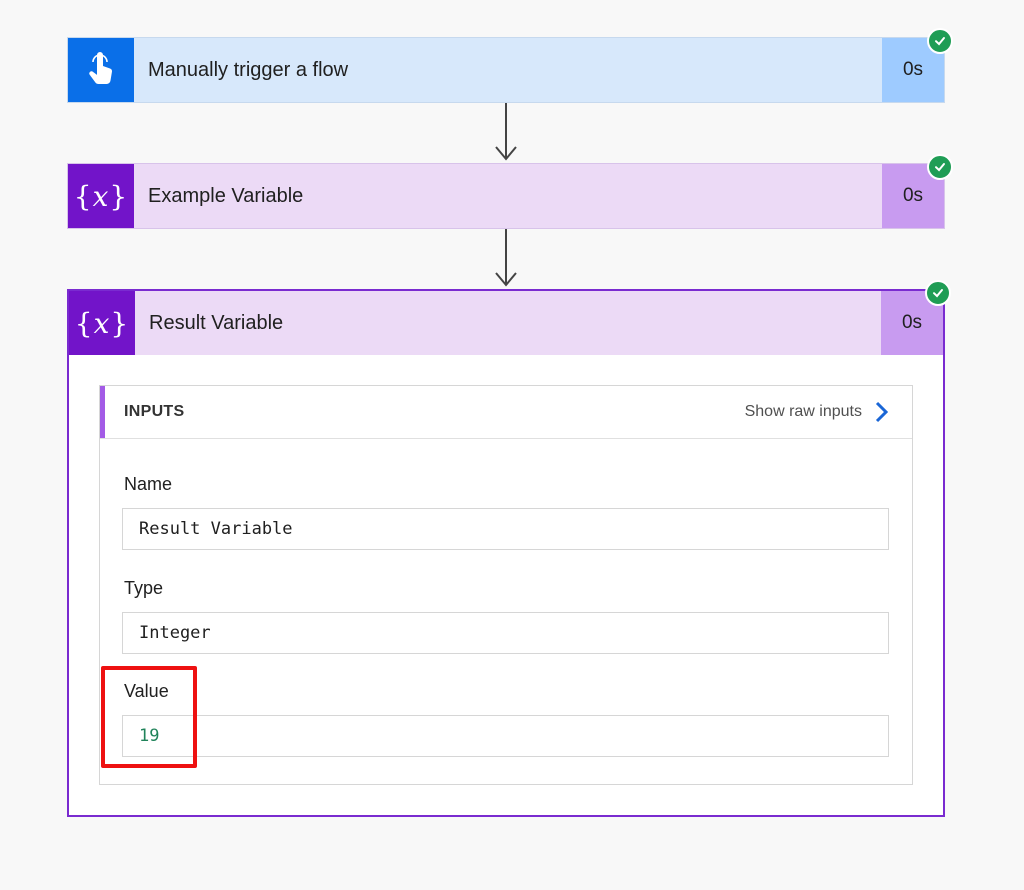 The height and width of the screenshot is (890, 1024). What do you see at coordinates (510, 317) in the screenshot?
I see `step-header: {x} Result Variable 0s` at bounding box center [510, 317].